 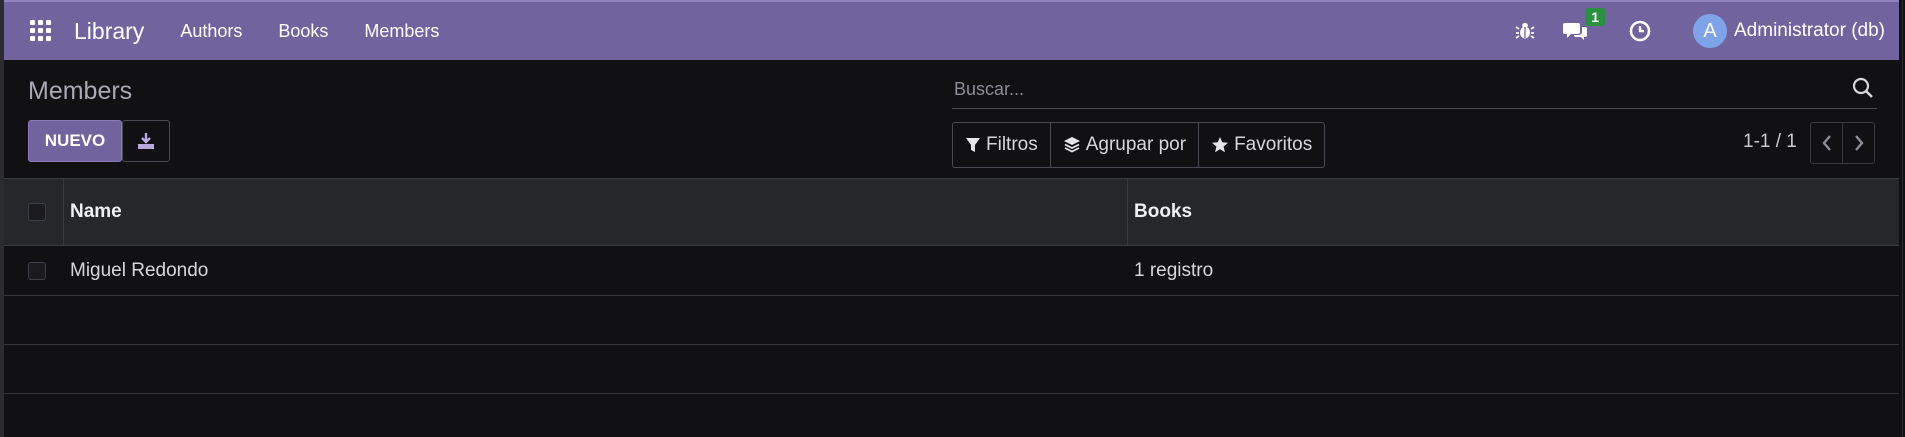 What do you see at coordinates (973, 145) in the screenshot?
I see `filter-icon` at bounding box center [973, 145].